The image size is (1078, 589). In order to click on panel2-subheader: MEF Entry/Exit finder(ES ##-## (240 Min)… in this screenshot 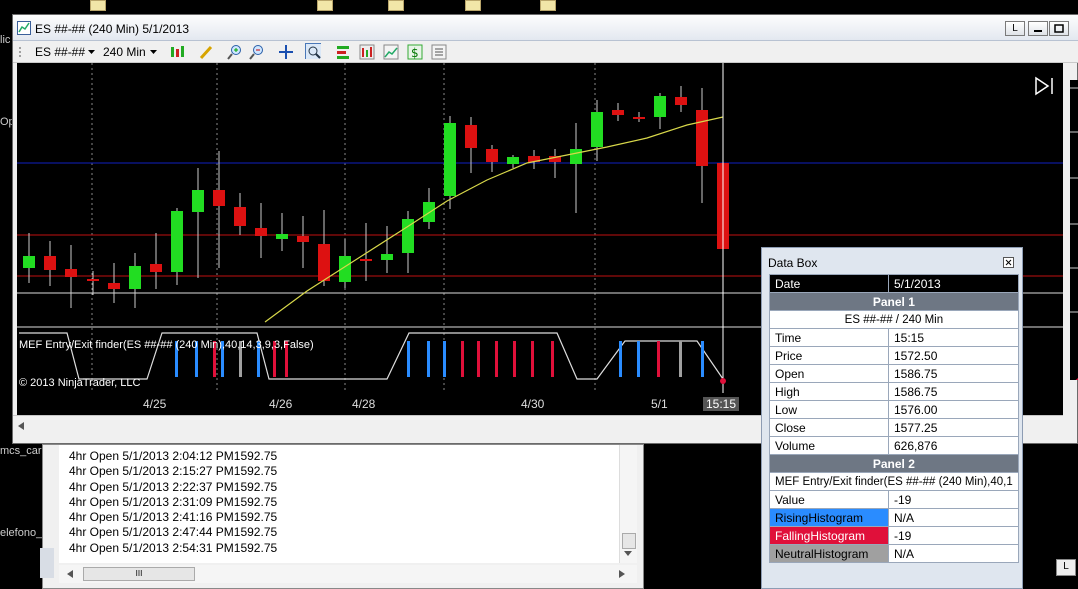, I will do `click(894, 481)`.